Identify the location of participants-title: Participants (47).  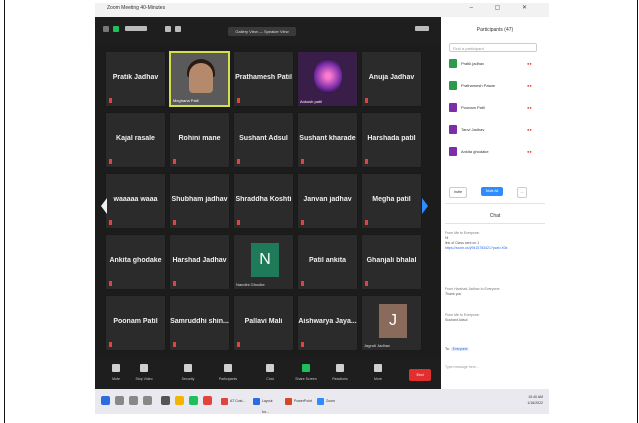
(495, 30).